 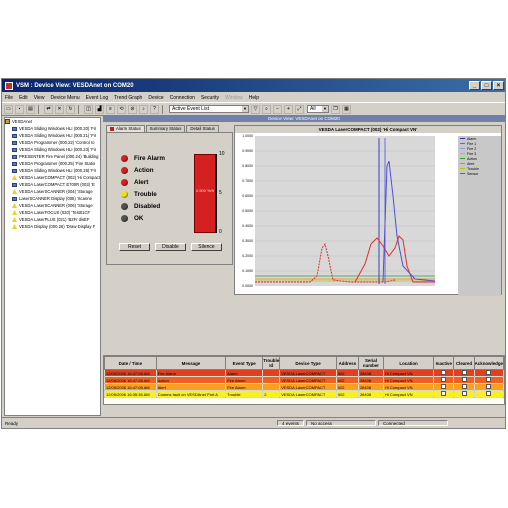 What do you see at coordinates (234, 98) in the screenshot?
I see `menu-item-window: Window` at bounding box center [234, 98].